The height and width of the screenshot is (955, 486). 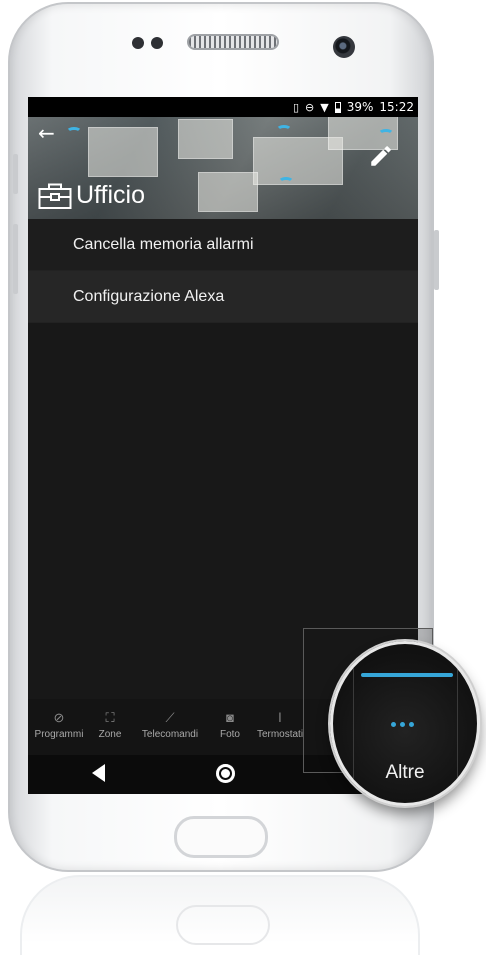 What do you see at coordinates (170, 717) in the screenshot?
I see `remote-icon: ⟋` at bounding box center [170, 717].